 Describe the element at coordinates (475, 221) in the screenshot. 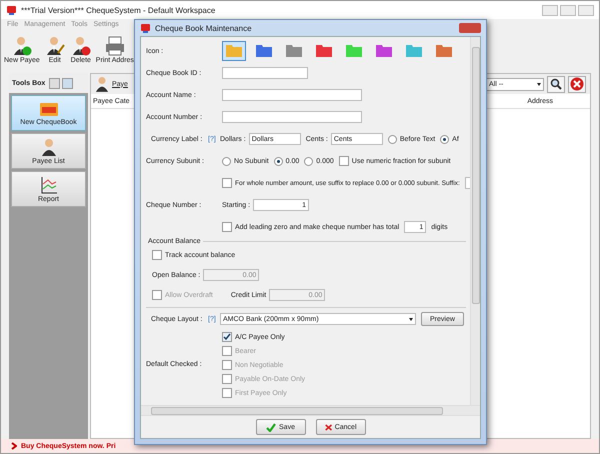

I see `vertical-scrollbar` at that location.